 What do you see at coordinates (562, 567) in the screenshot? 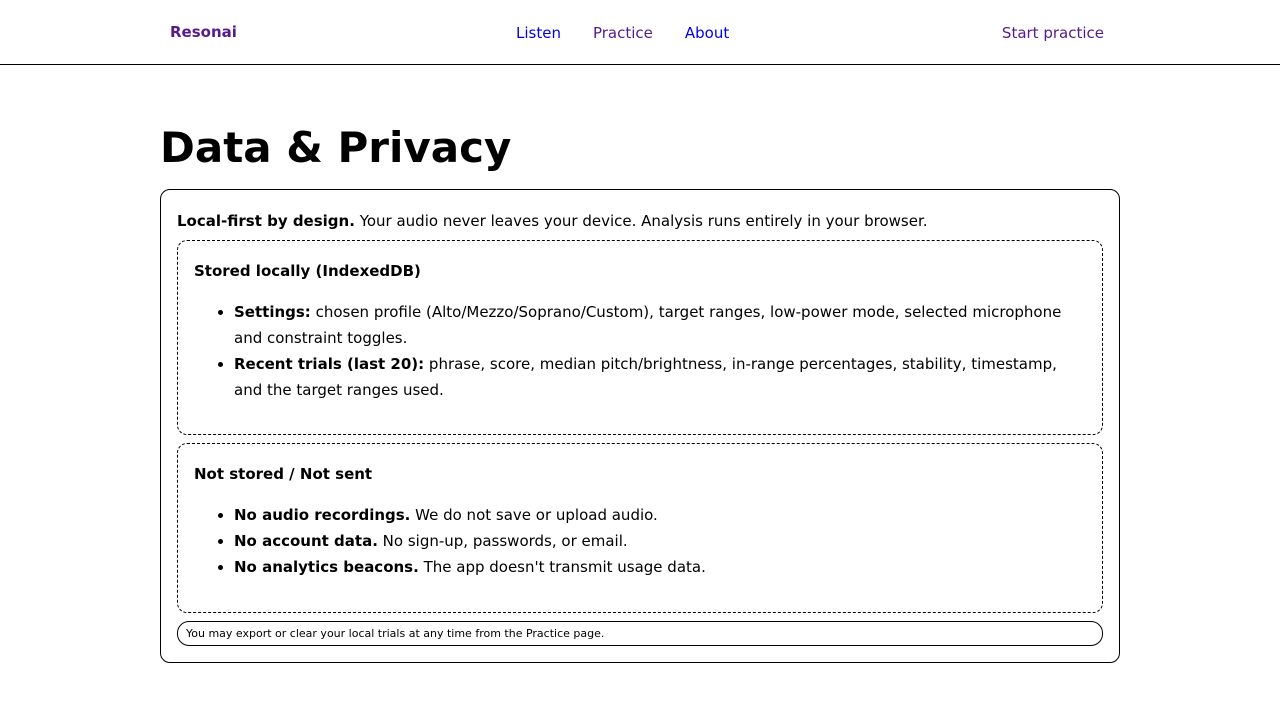
I see `list-item-text: The app doesn't transmit usage data.` at bounding box center [562, 567].